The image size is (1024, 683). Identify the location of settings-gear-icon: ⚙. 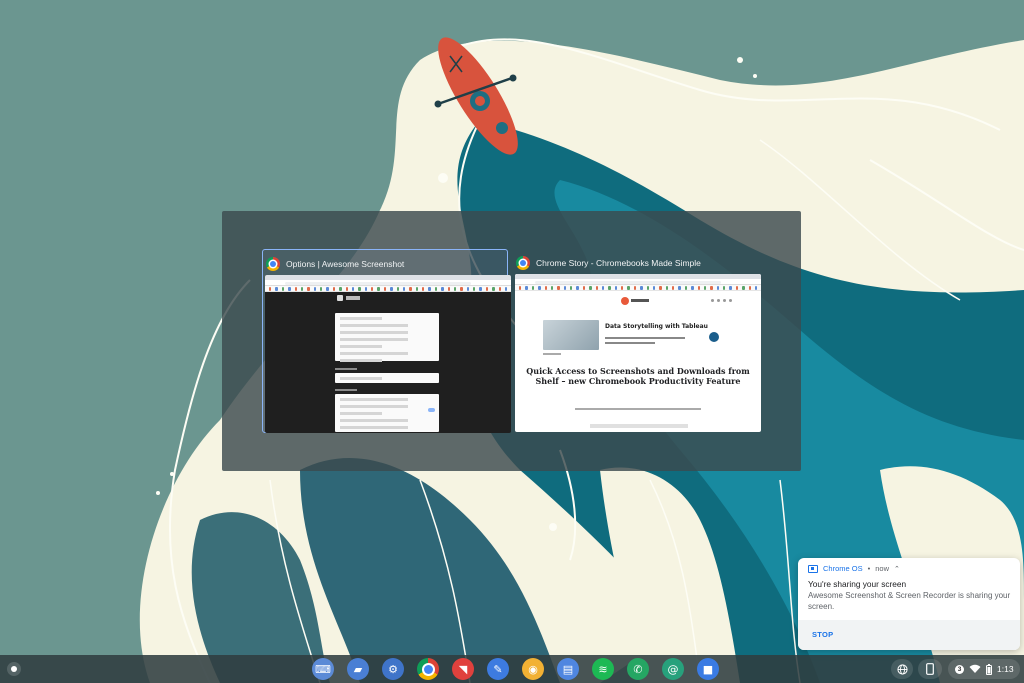
(393, 669).